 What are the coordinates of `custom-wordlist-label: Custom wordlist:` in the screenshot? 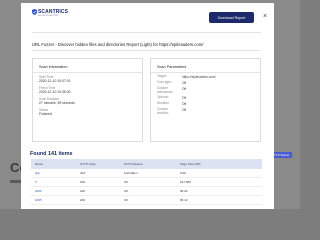 It's located at (163, 111).